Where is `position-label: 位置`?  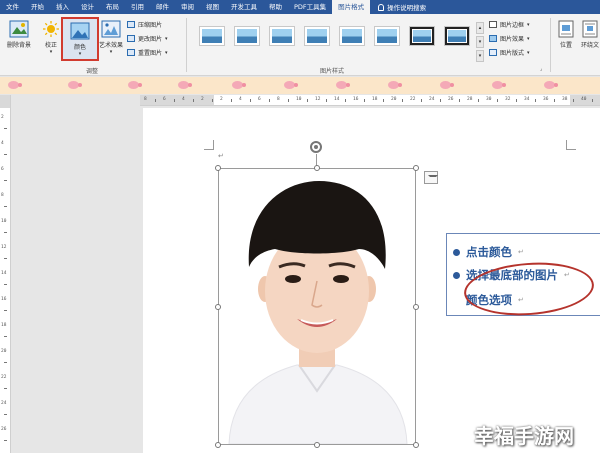
position-label: 位置 is located at coordinates (565, 45).